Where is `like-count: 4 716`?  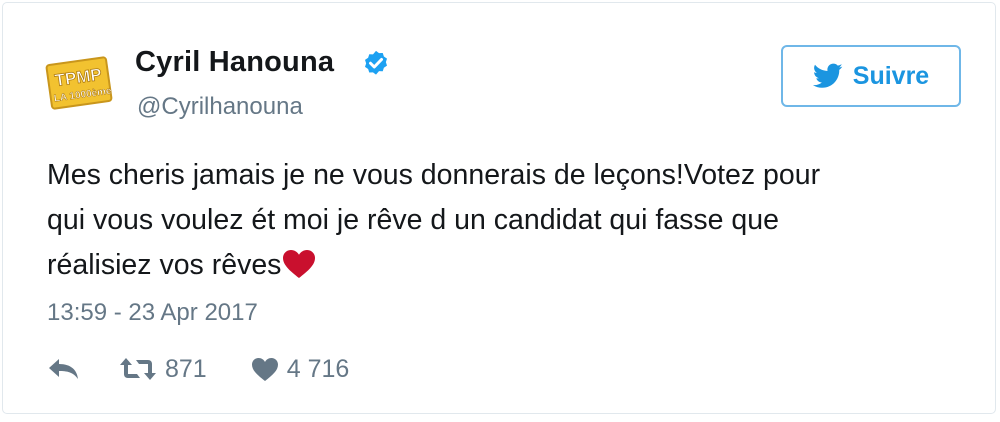 like-count: 4 716 is located at coordinates (318, 368).